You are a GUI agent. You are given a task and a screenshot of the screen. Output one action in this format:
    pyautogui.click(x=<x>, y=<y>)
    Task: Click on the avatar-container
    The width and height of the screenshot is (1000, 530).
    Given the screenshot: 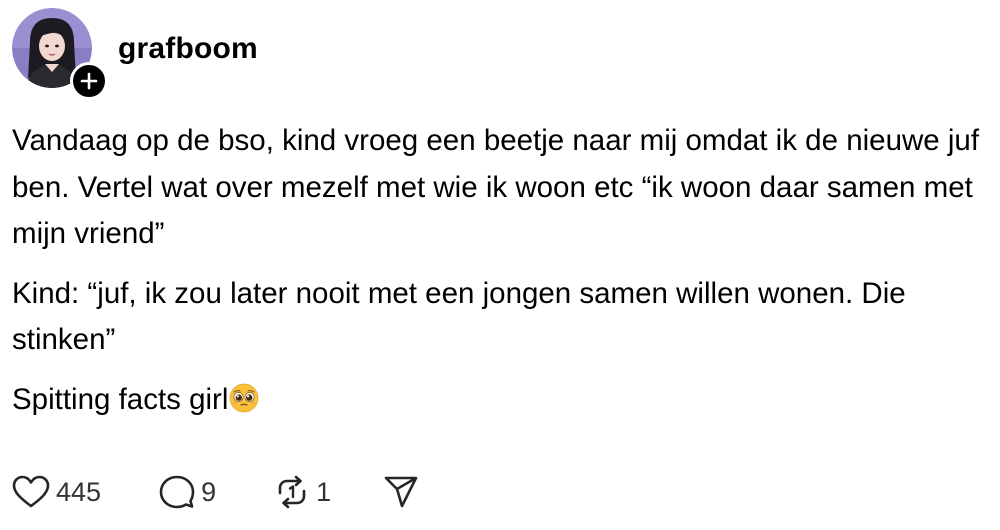 What is the action you would take?
    pyautogui.click(x=60, y=54)
    